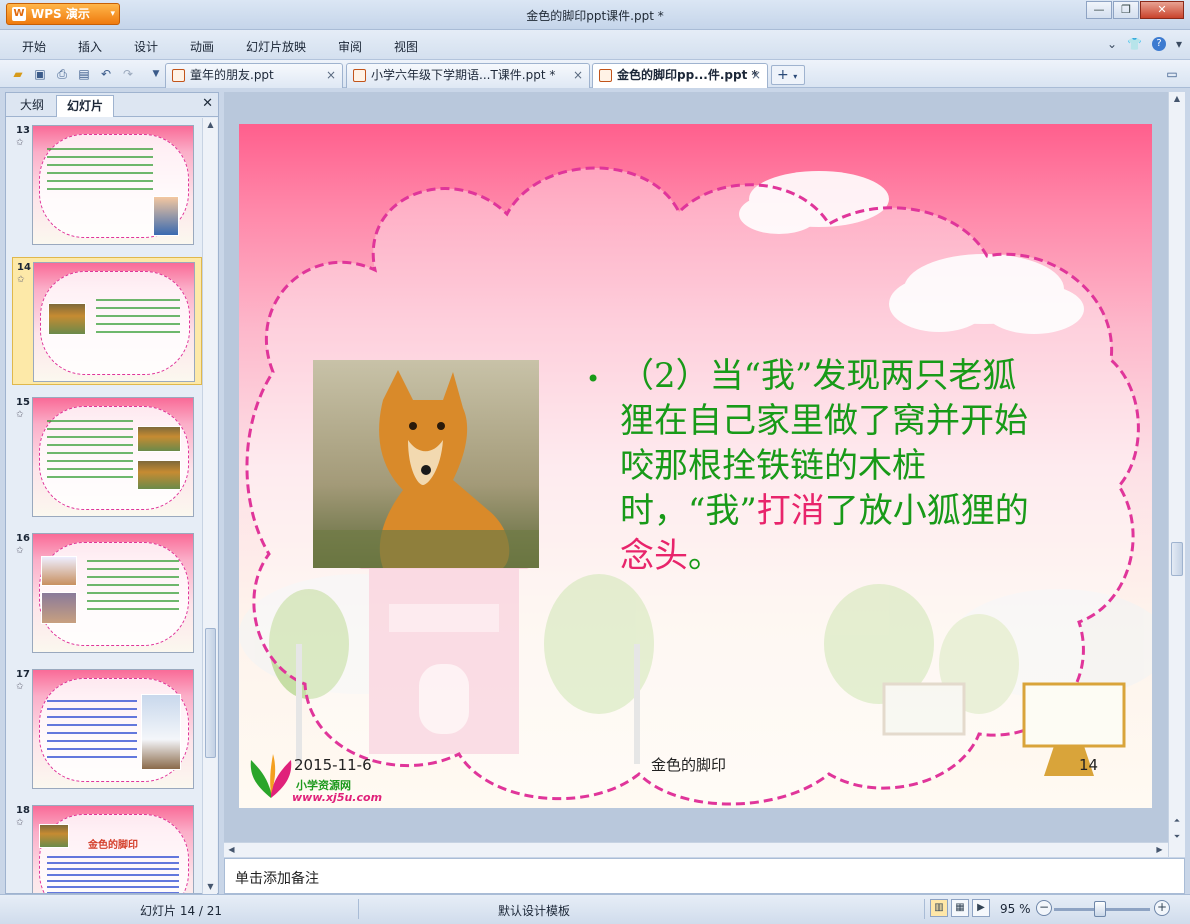 The height and width of the screenshot is (924, 1190). I want to click on vertical-scroll-thumb, so click(1177, 559).